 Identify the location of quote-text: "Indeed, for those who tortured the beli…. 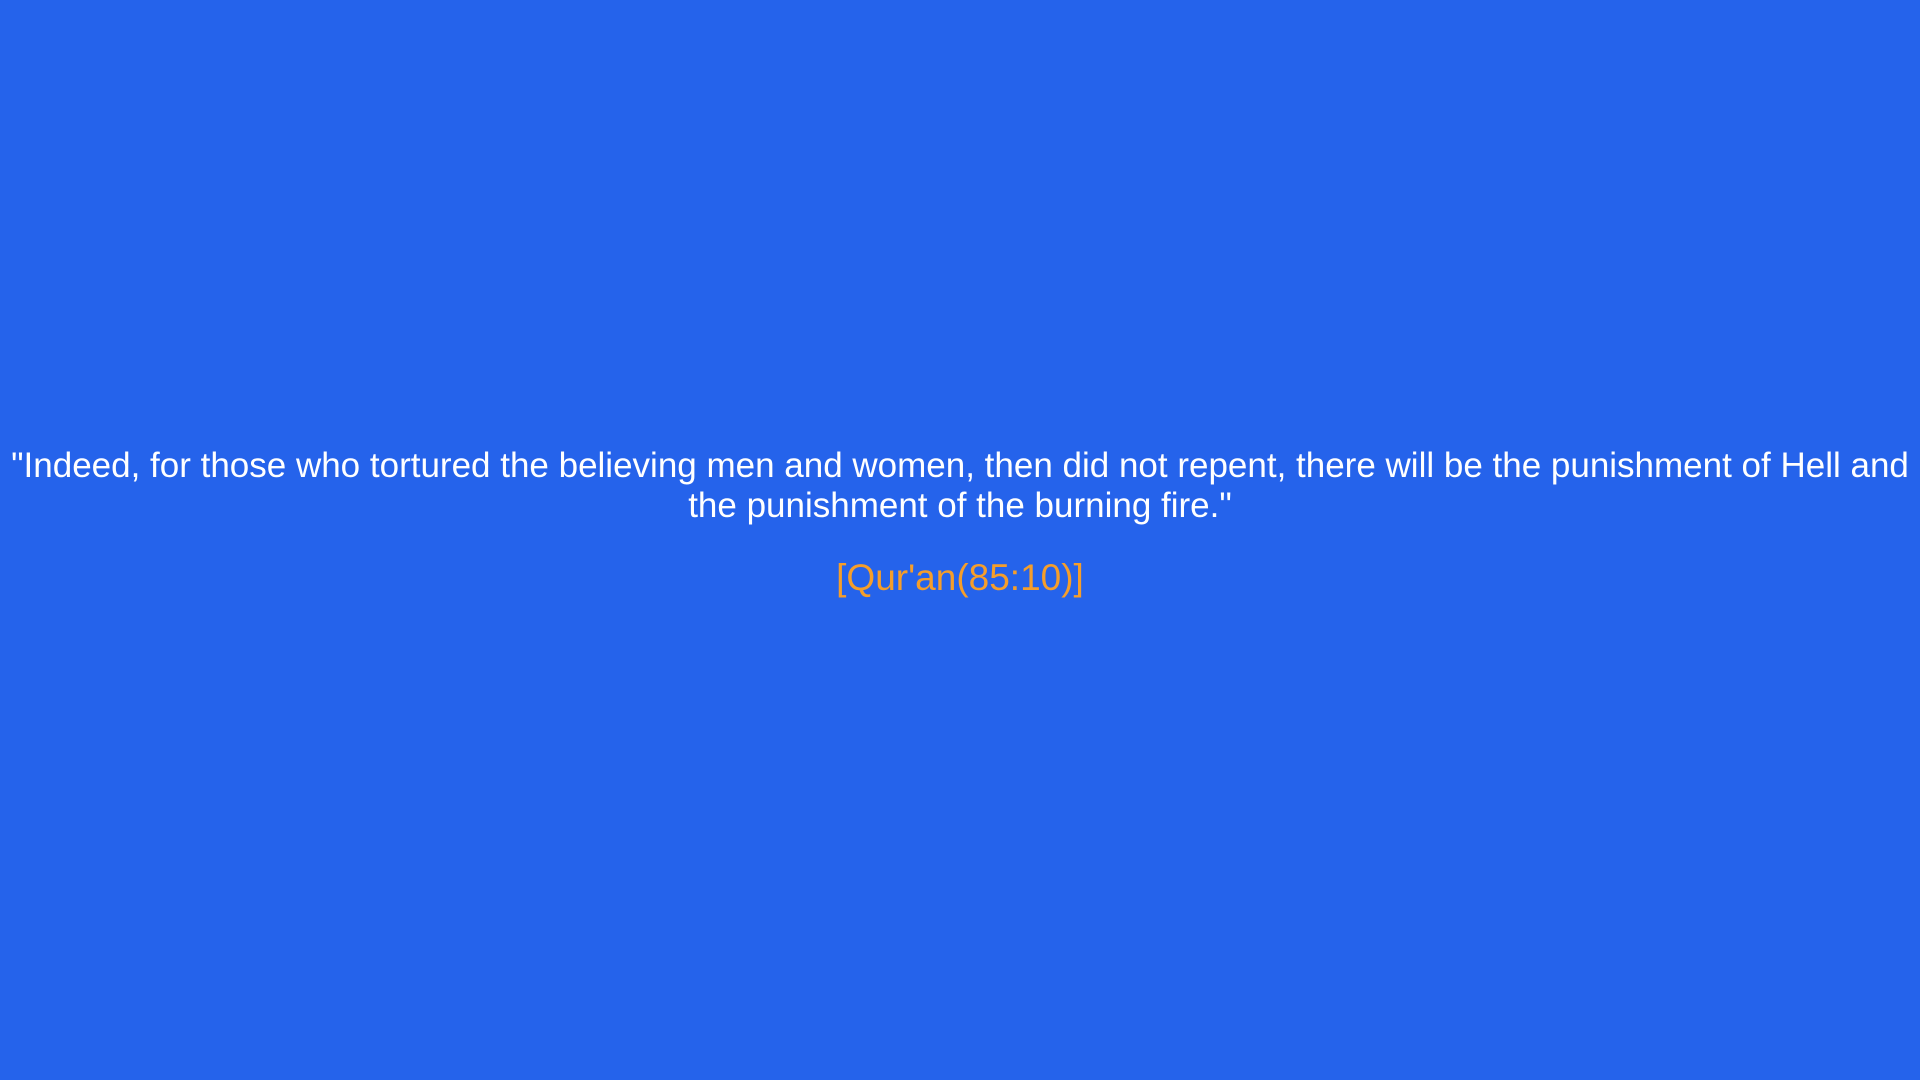
(960, 485).